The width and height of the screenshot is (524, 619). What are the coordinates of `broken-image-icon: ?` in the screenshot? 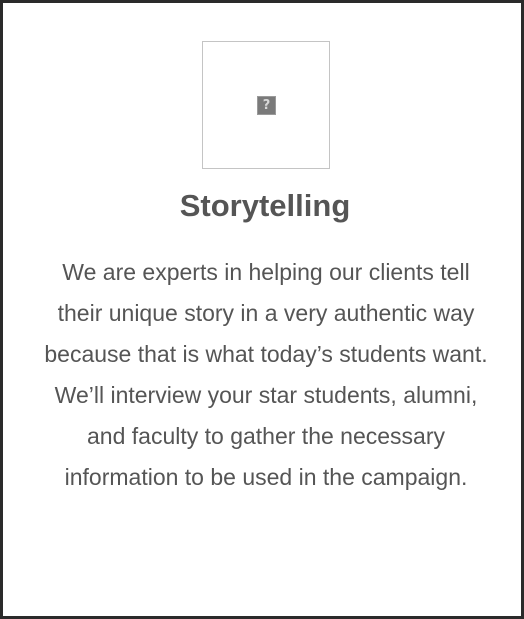 It's located at (266, 105).